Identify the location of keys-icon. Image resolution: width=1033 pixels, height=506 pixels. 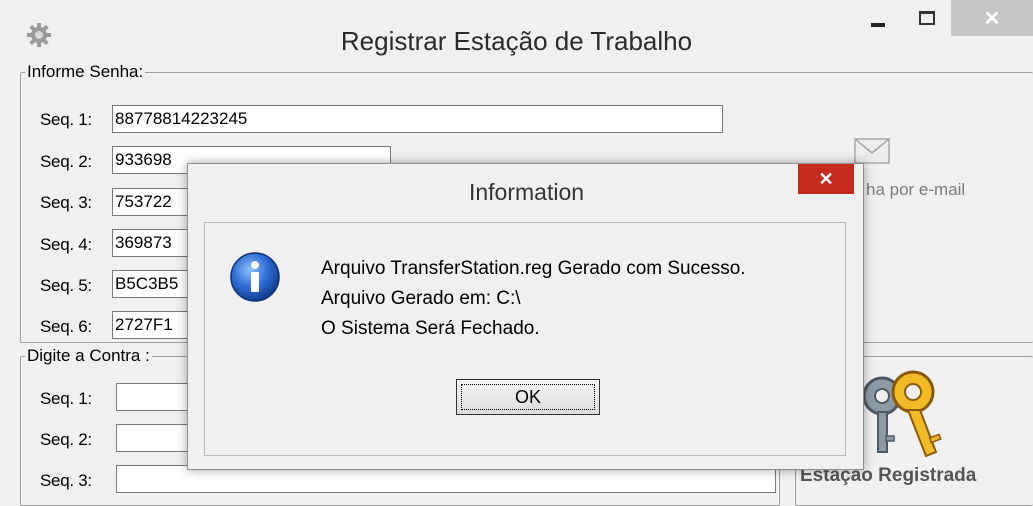
(902, 414).